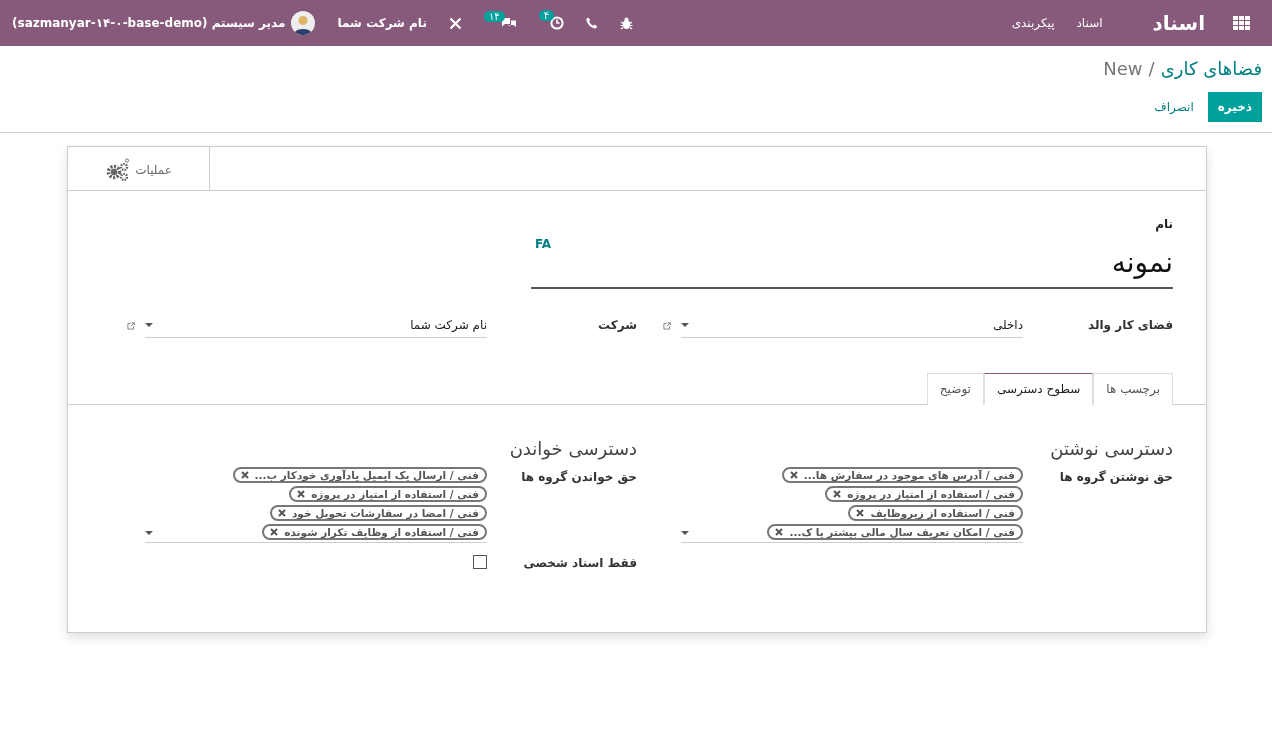 This screenshot has width=1272, height=741. Describe the element at coordinates (1033, 23) in the screenshot. I see `menu-item: پیکربندی` at that location.